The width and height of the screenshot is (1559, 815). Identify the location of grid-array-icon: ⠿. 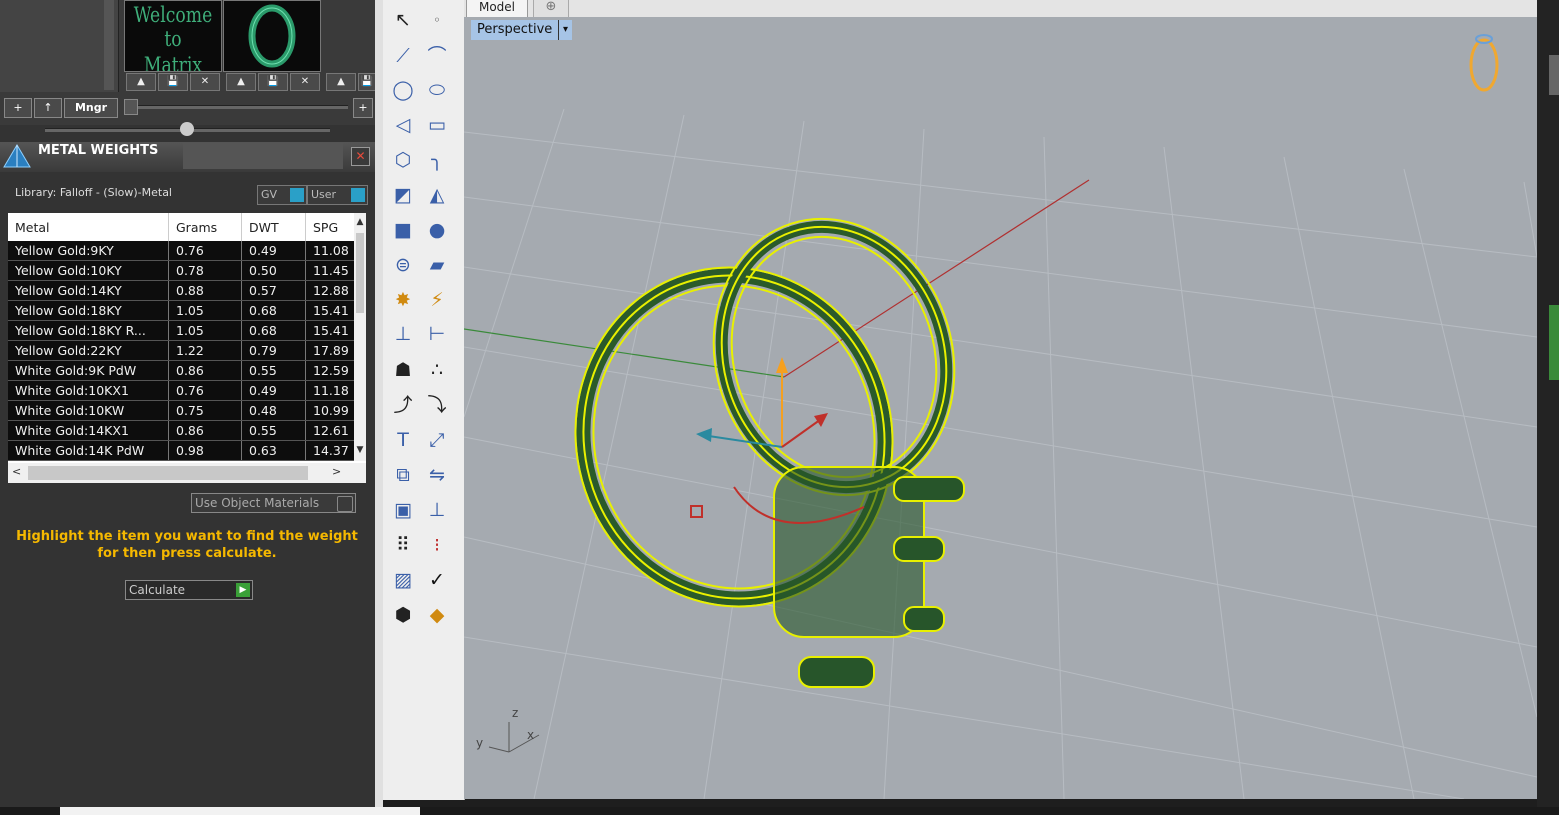
(403, 545).